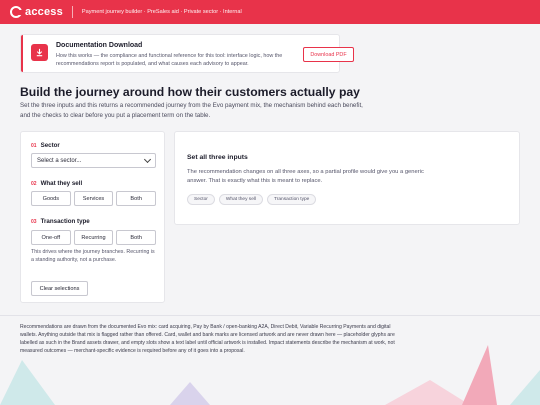  What do you see at coordinates (34, 145) in the screenshot?
I see `sector-step-number: 01` at bounding box center [34, 145].